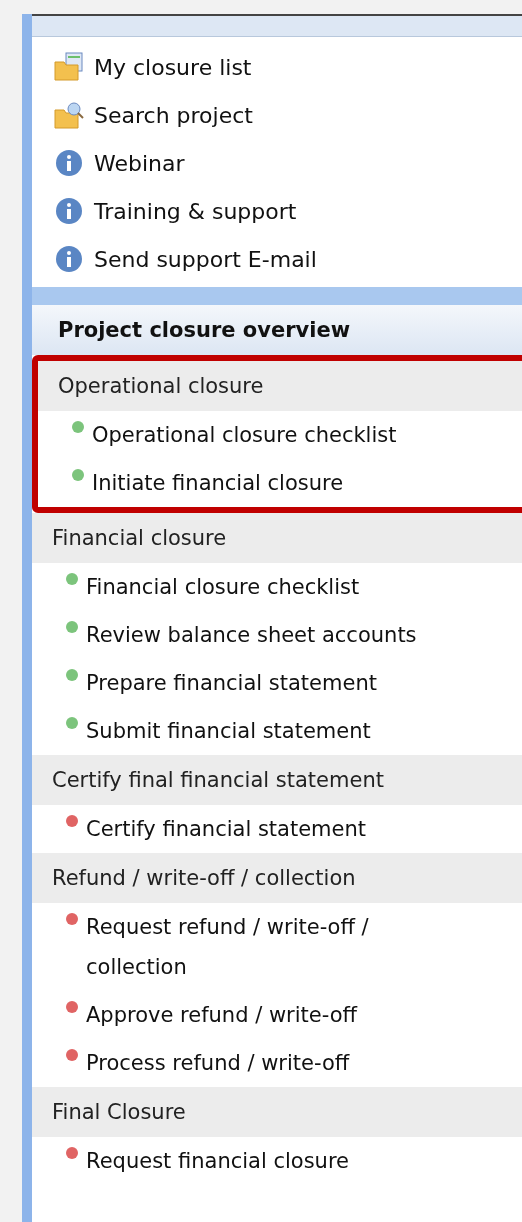  What do you see at coordinates (69, 67) in the screenshot?
I see `folder-list-icon` at bounding box center [69, 67].